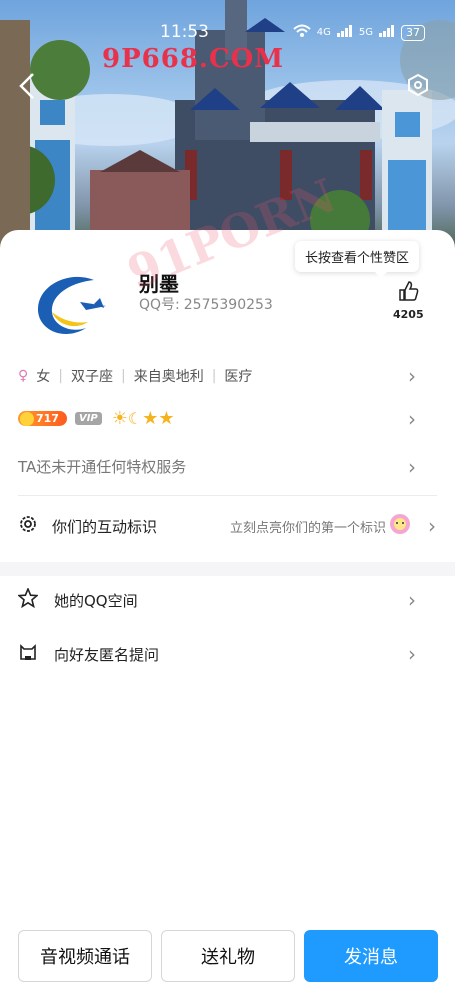  I want to click on back-button, so click(27, 90).